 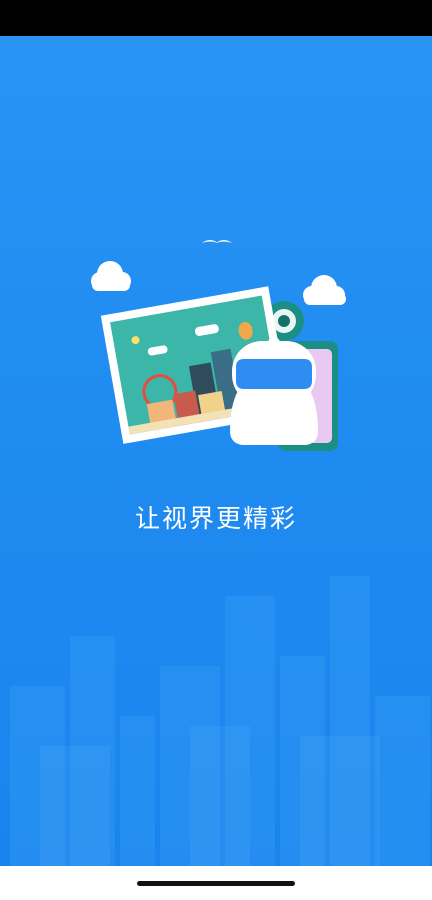 I want to click on home-indicator, so click(x=216, y=883).